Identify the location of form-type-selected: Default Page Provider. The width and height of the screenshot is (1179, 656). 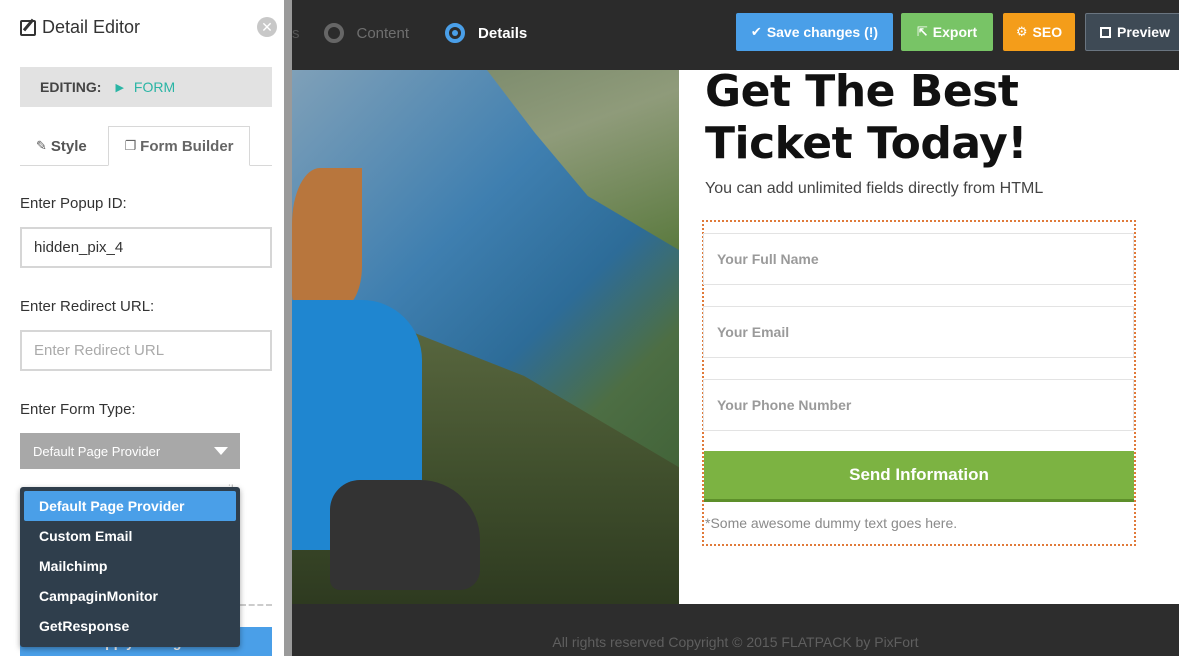
(97, 451).